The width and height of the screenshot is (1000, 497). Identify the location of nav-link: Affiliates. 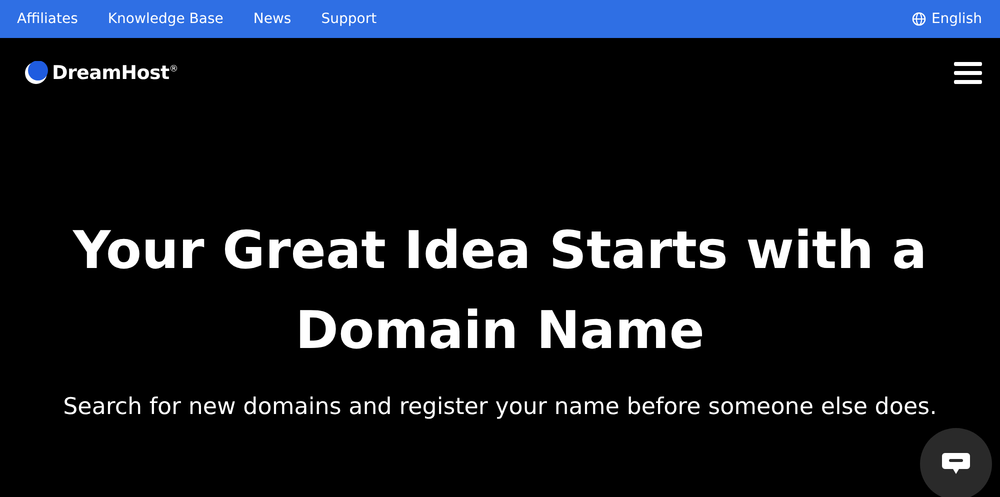
(47, 19).